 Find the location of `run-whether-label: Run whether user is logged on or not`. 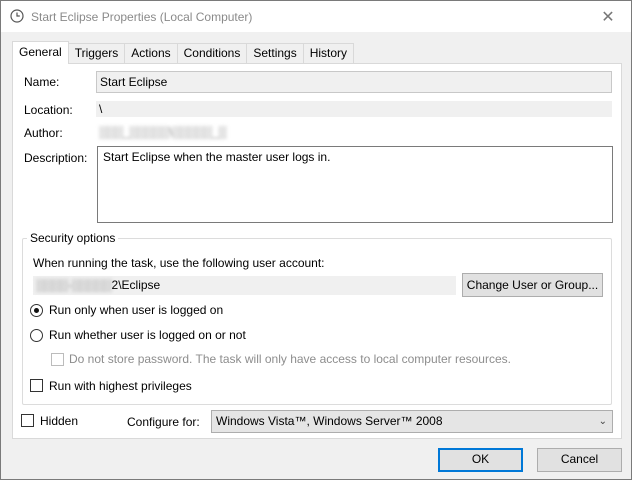

run-whether-label: Run whether user is logged on or not is located at coordinates (147, 335).